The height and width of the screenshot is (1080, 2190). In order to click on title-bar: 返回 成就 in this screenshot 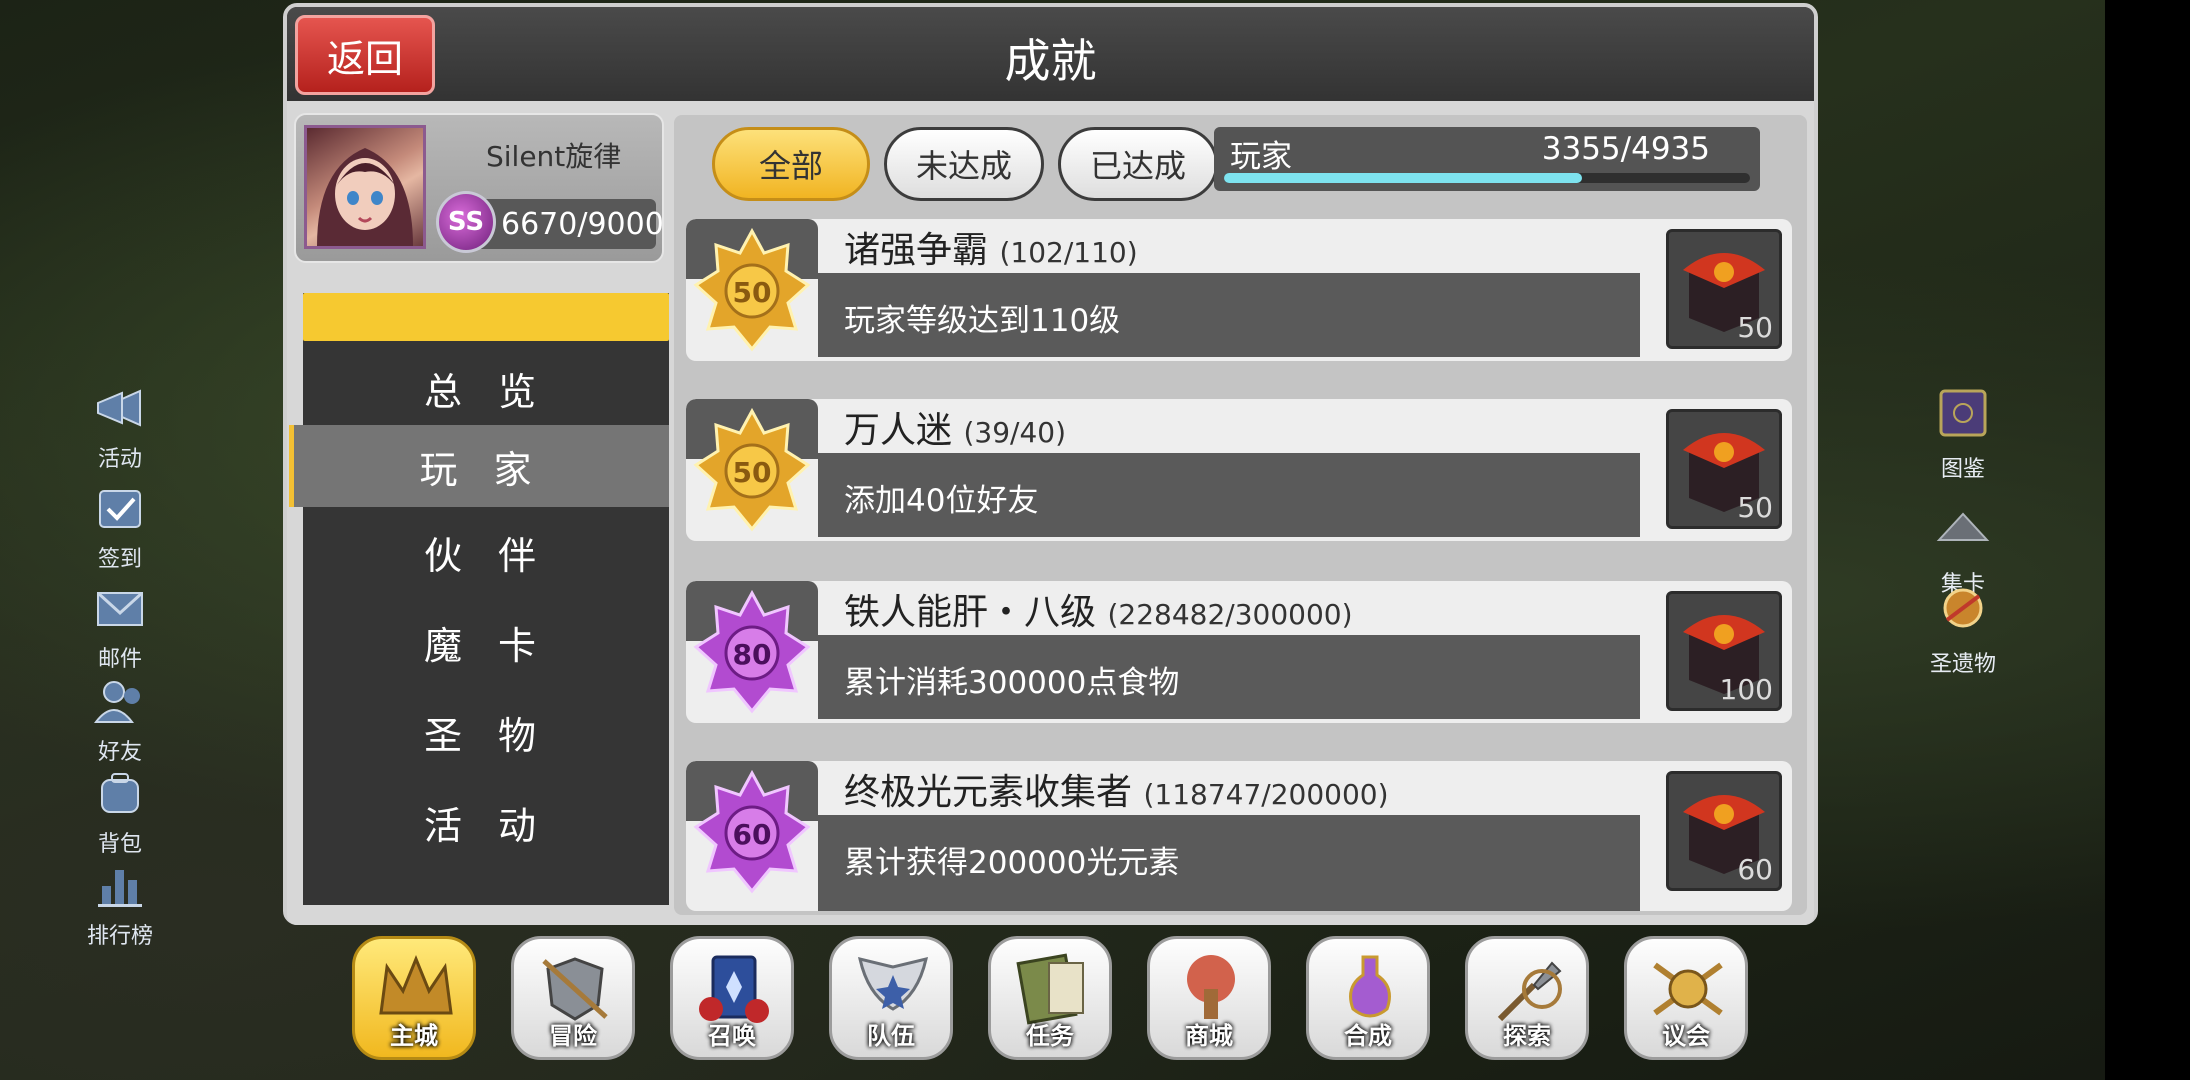, I will do `click(1050, 54)`.